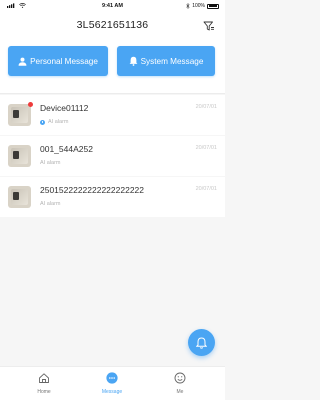  What do you see at coordinates (112, 6) in the screenshot?
I see `status-bar: 9:41 AM 100%` at bounding box center [112, 6].